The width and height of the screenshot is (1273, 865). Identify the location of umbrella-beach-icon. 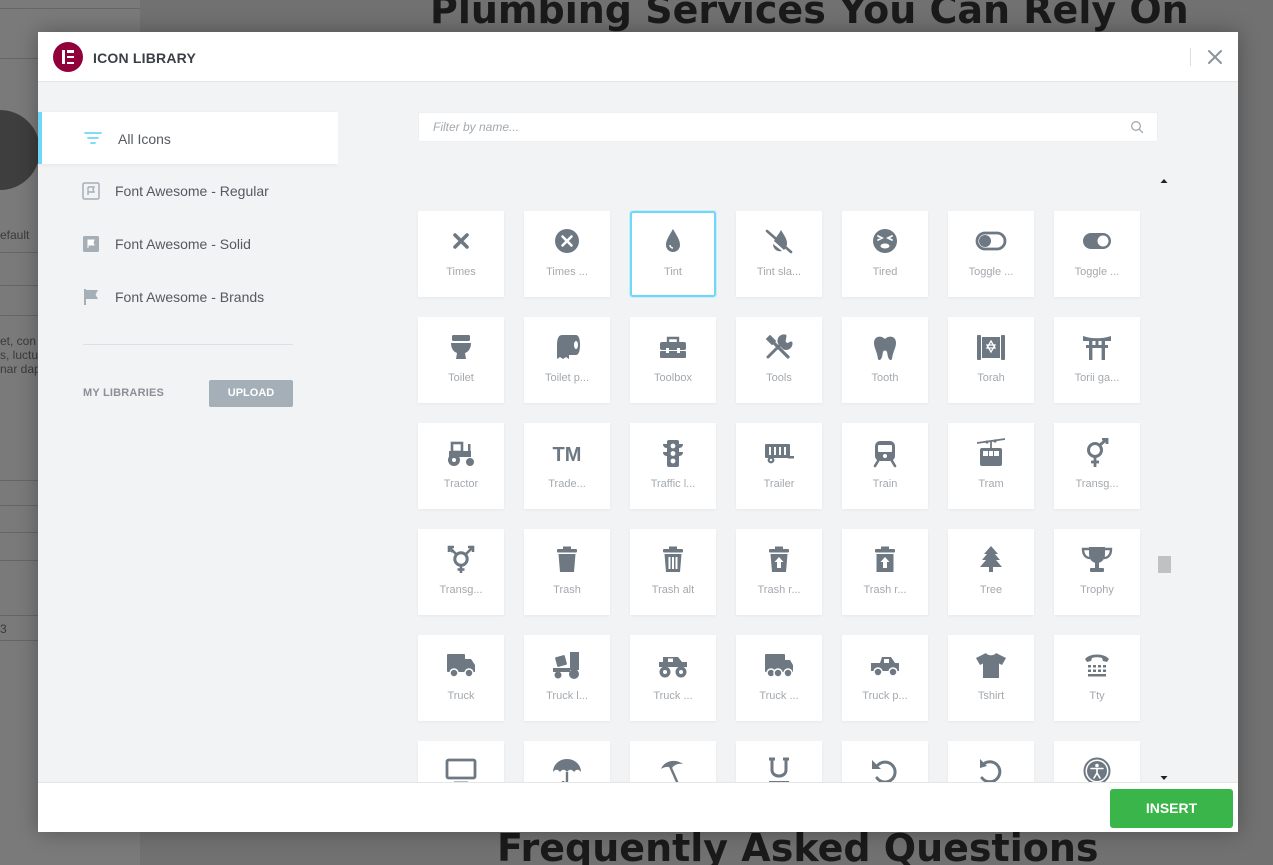
(673, 769).